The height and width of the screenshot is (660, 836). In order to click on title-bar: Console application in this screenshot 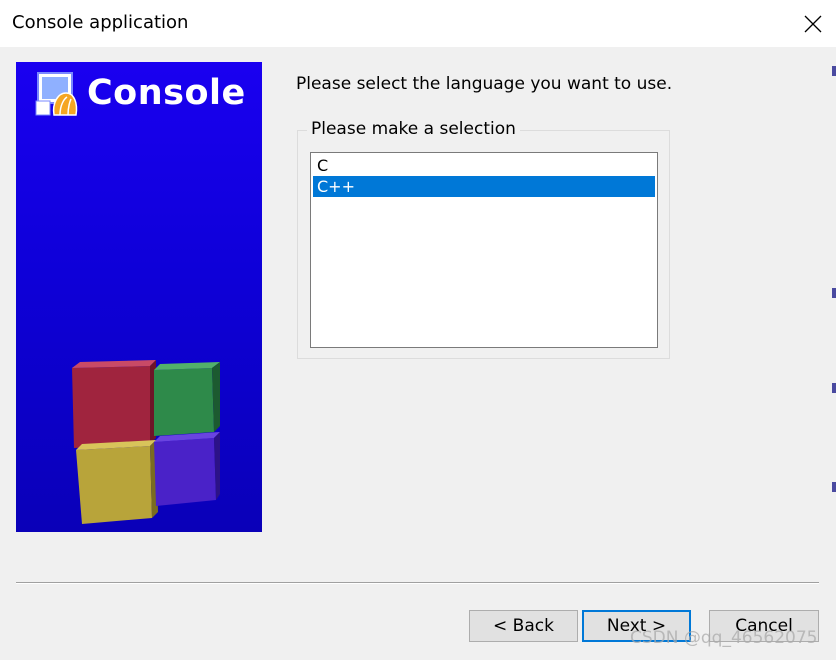, I will do `click(418, 23)`.